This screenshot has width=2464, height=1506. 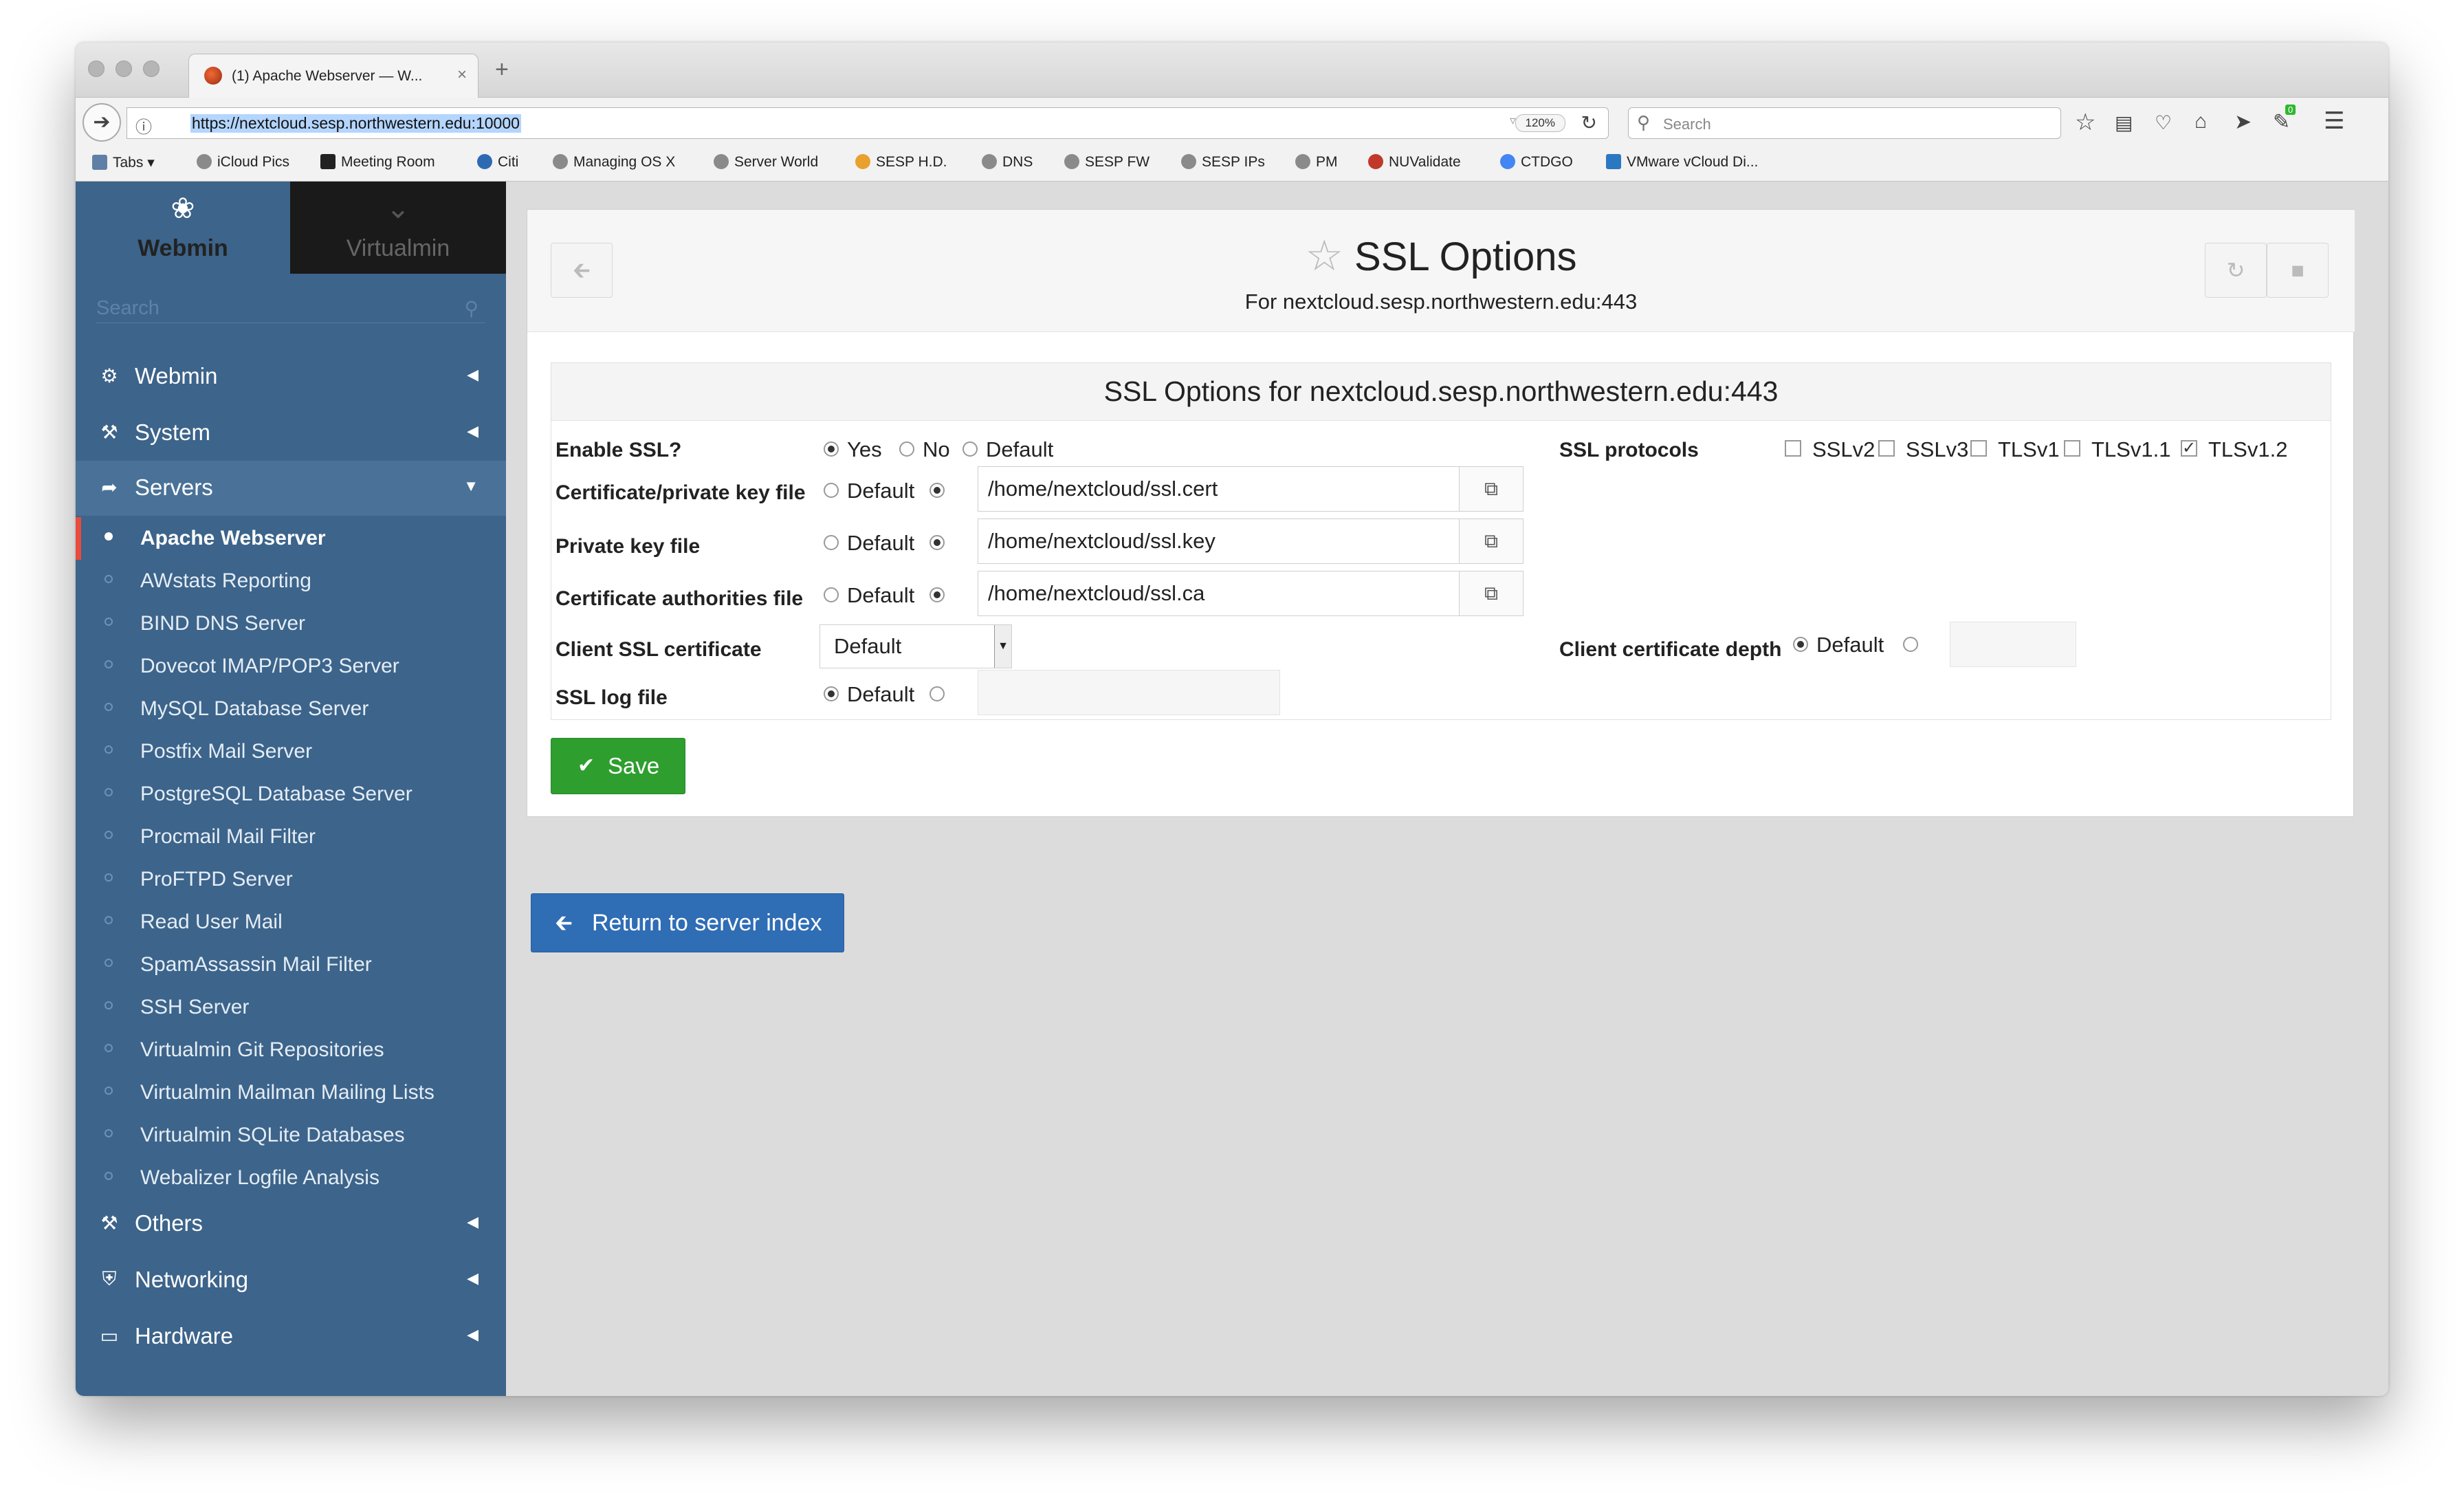 I want to click on sidebar-item-read-user-mail: Read User Mail, so click(x=291, y=922).